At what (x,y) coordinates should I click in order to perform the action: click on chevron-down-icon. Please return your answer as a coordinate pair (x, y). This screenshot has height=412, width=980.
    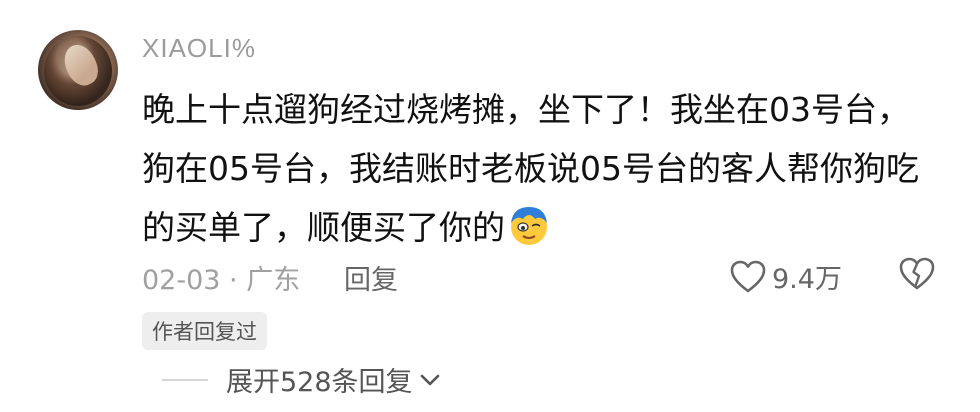
    Looking at the image, I should click on (429, 379).